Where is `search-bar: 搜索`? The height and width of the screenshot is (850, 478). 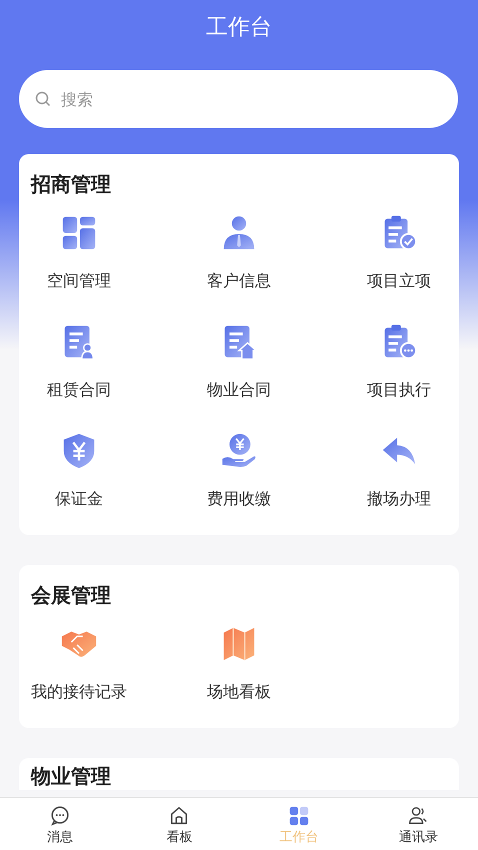 search-bar: 搜索 is located at coordinates (238, 99).